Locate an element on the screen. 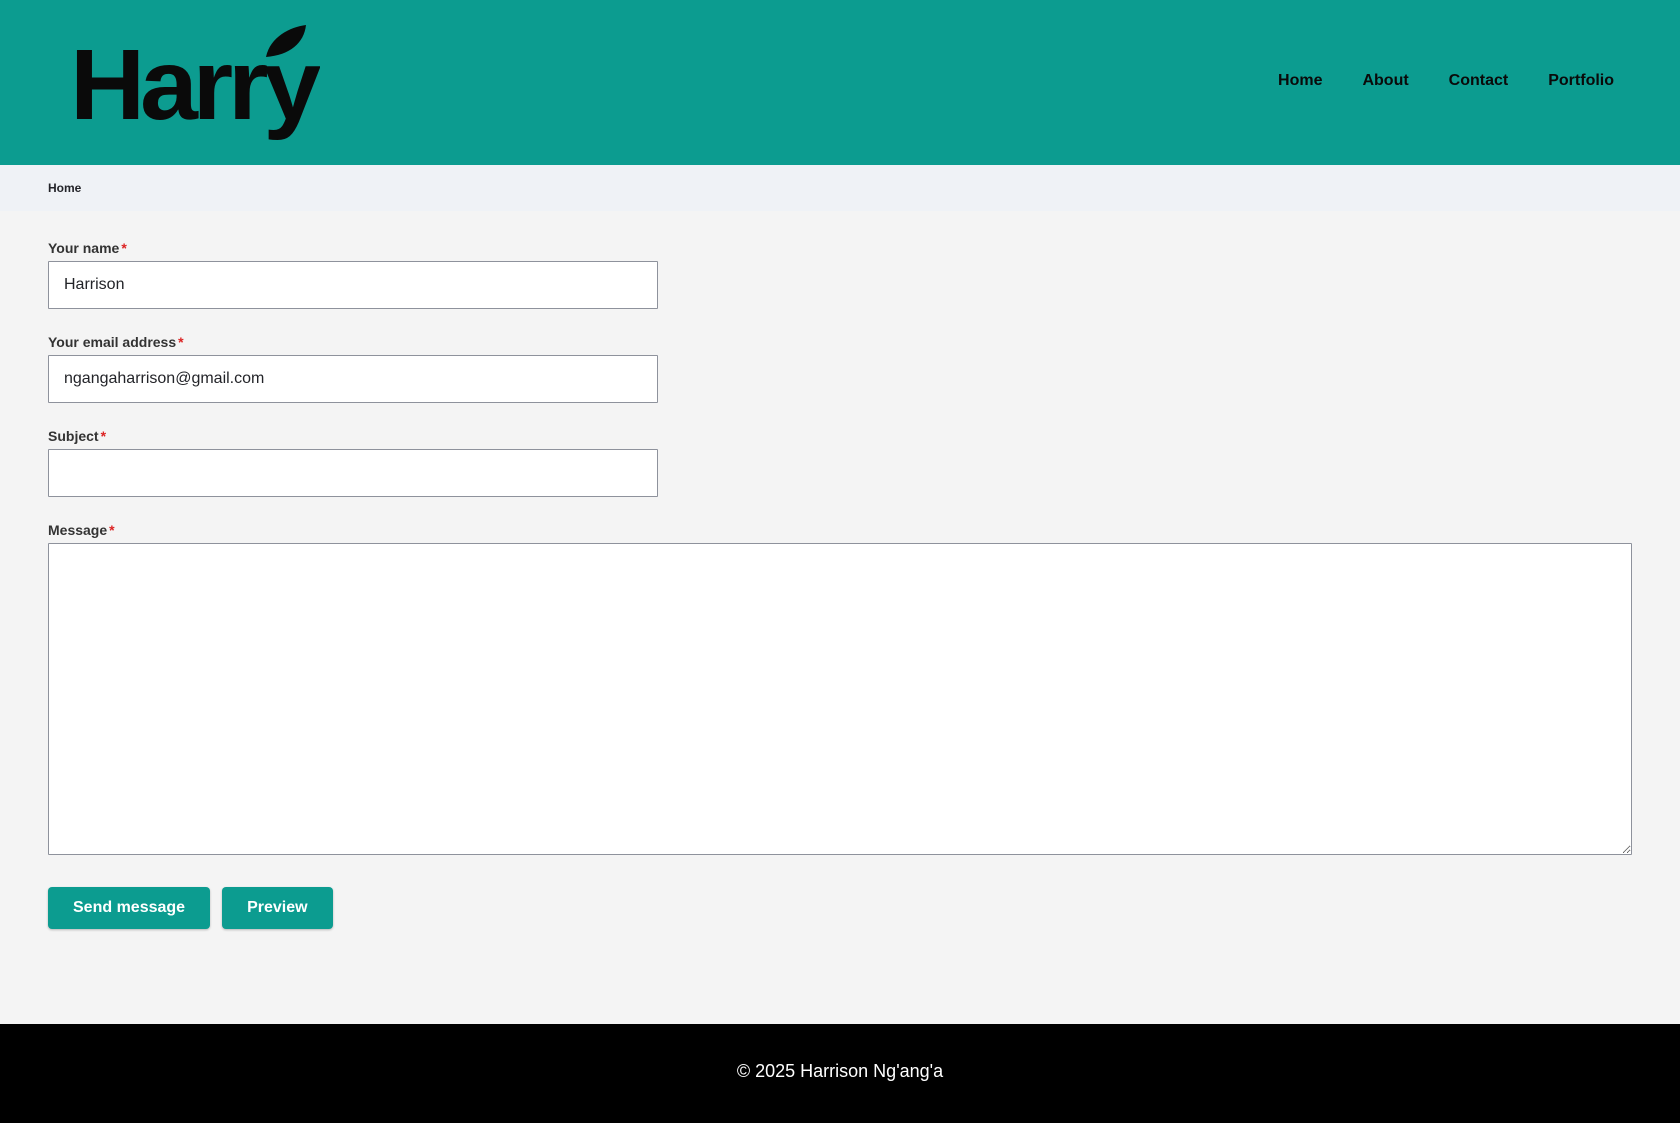 This screenshot has height=1123, width=1680. email-required-mark: * is located at coordinates (181, 342).